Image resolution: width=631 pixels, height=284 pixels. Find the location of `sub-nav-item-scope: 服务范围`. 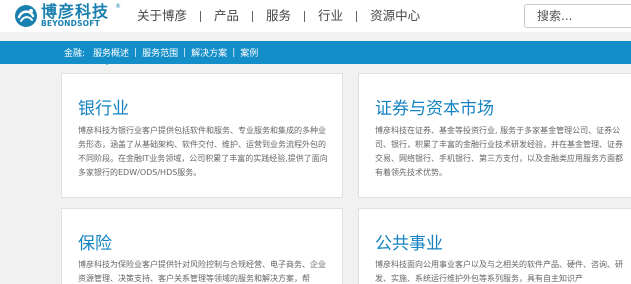

sub-nav-item-scope: 服务范围 is located at coordinates (160, 52).